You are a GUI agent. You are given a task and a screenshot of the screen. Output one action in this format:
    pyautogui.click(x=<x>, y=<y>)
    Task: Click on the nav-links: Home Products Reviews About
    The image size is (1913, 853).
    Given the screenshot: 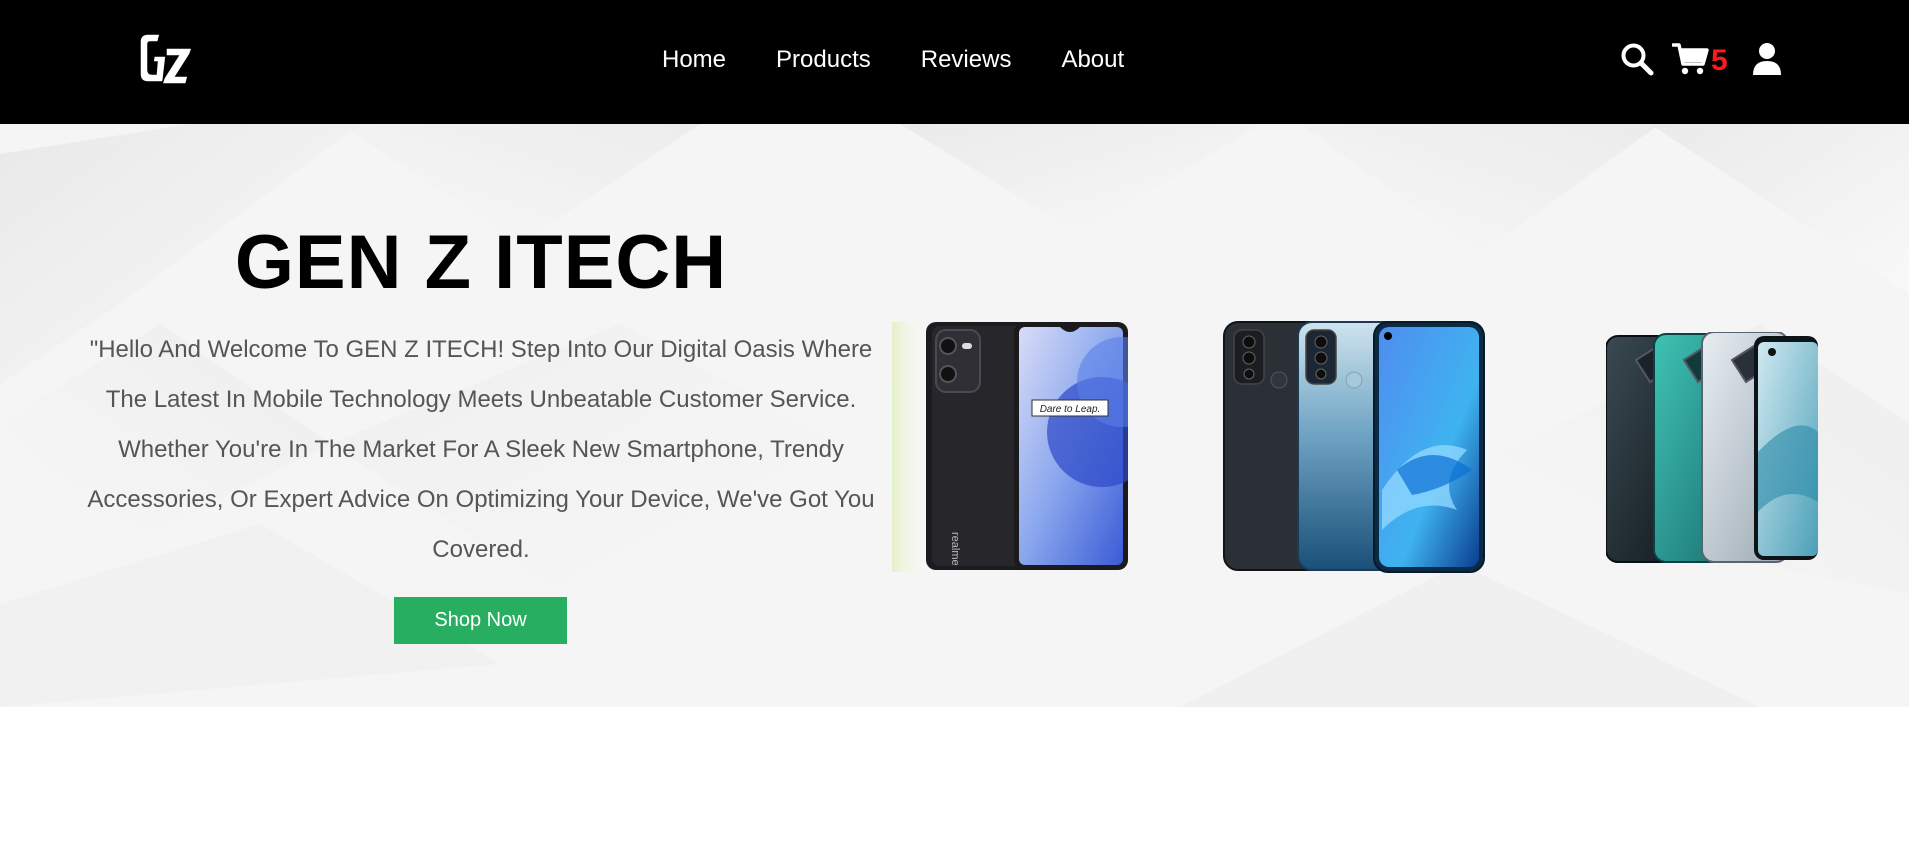 What is the action you would take?
    pyautogui.click(x=893, y=60)
    